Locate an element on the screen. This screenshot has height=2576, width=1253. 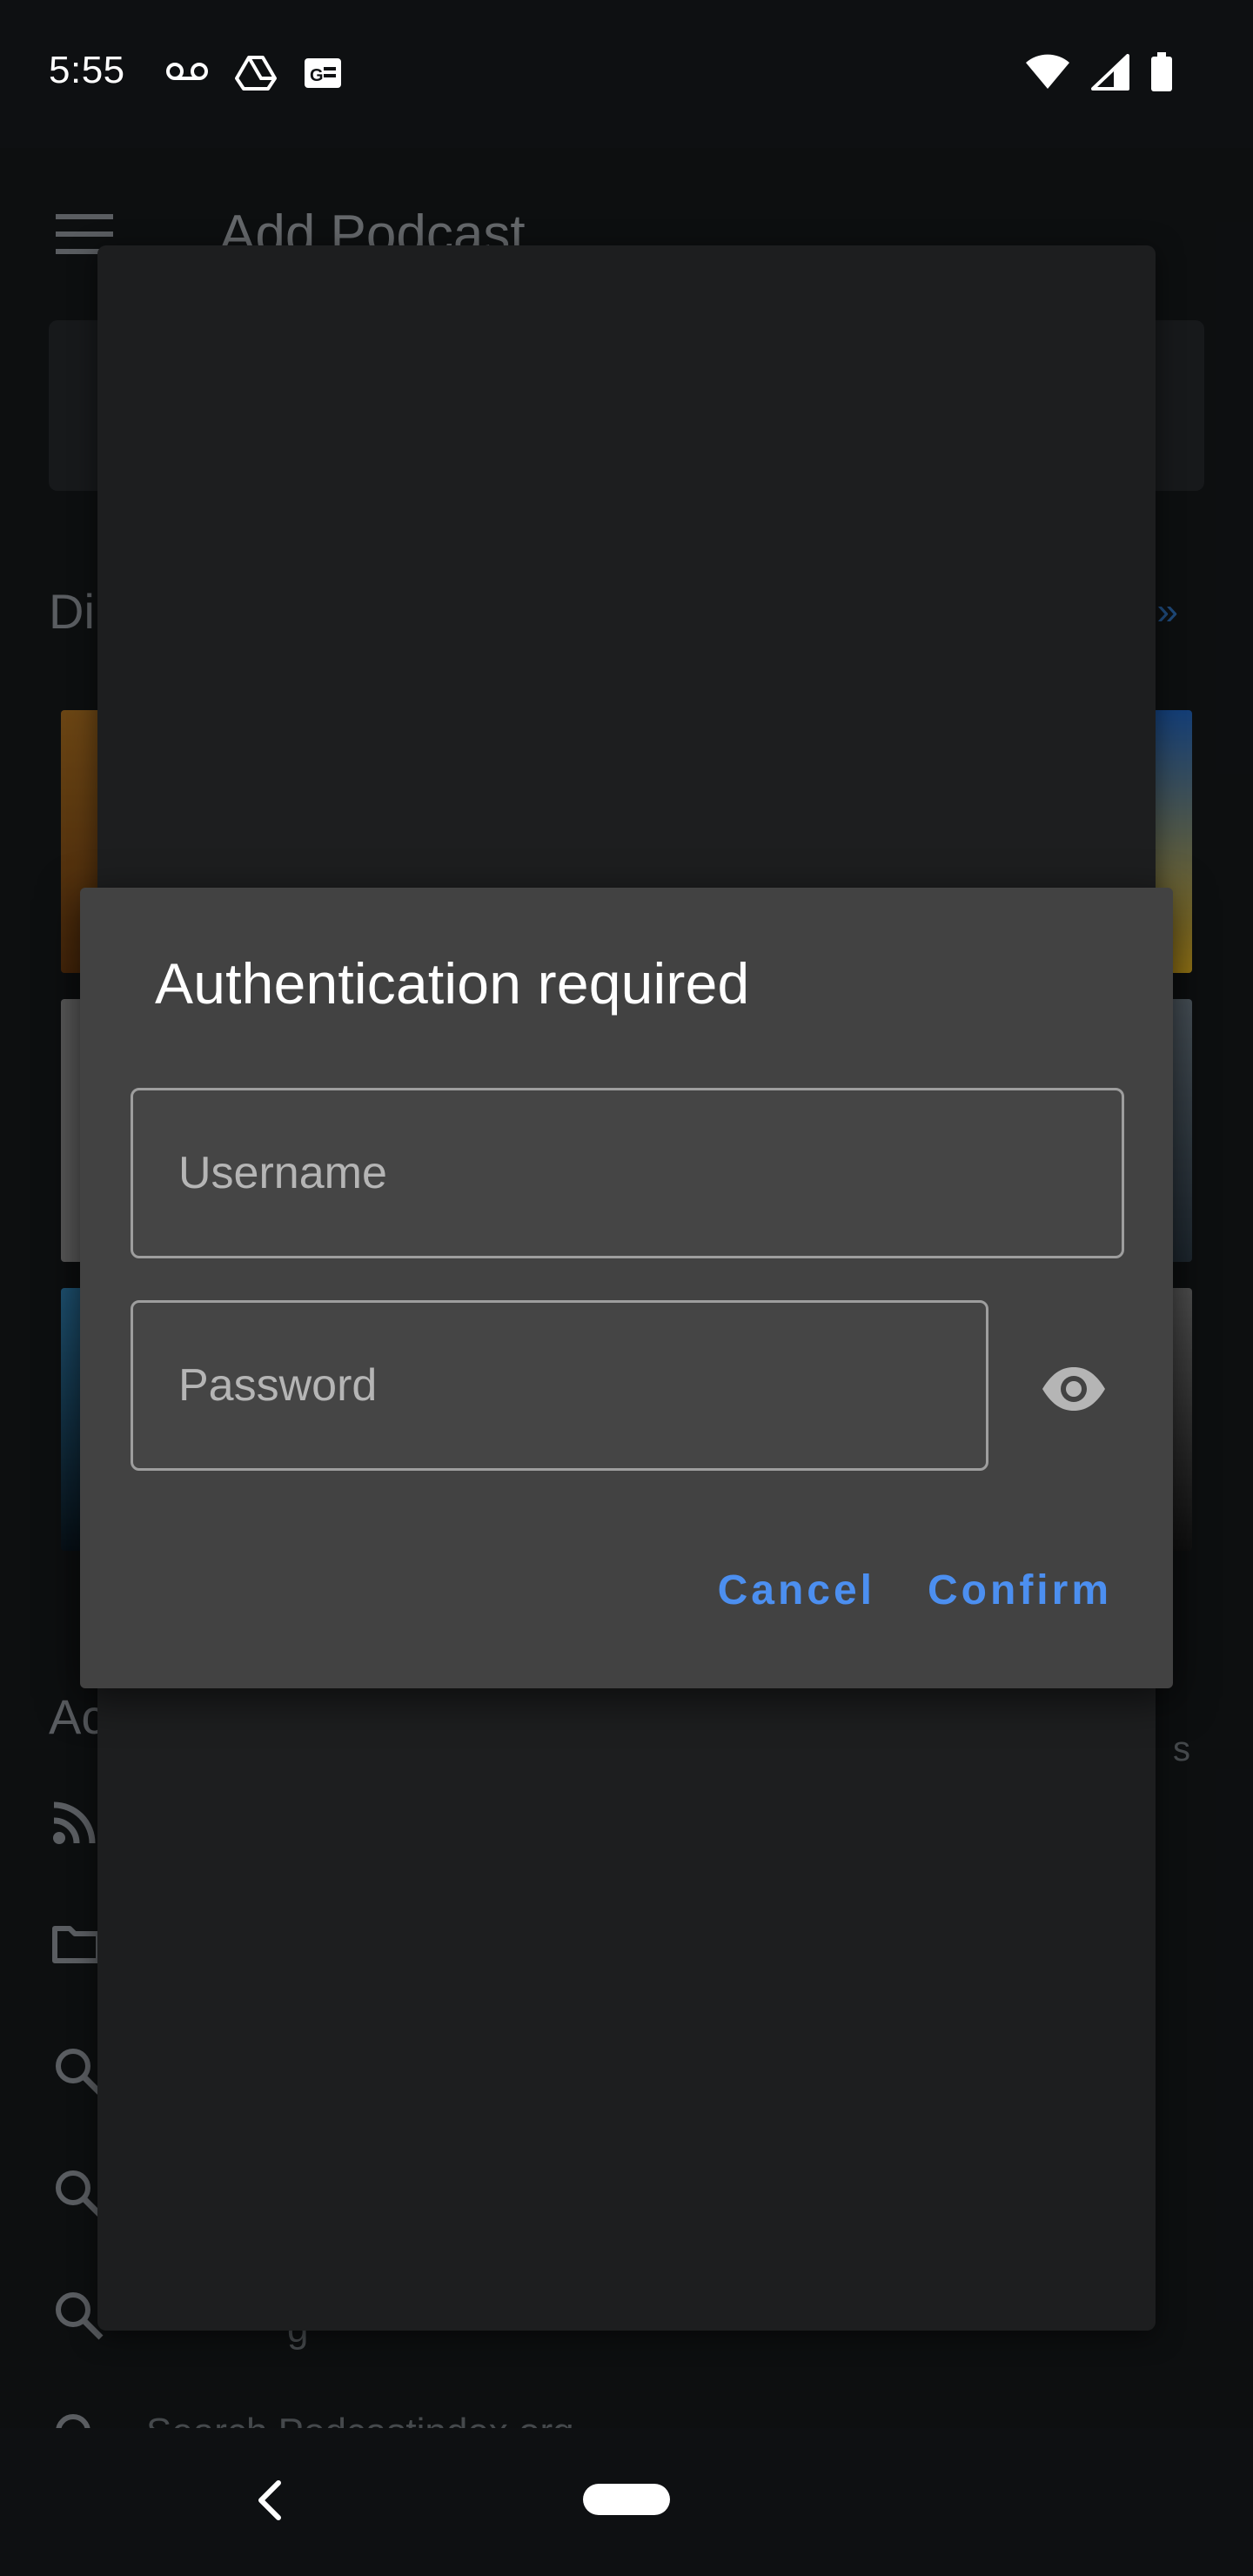
dialog-title: Authentication required is located at coordinates (453, 984).